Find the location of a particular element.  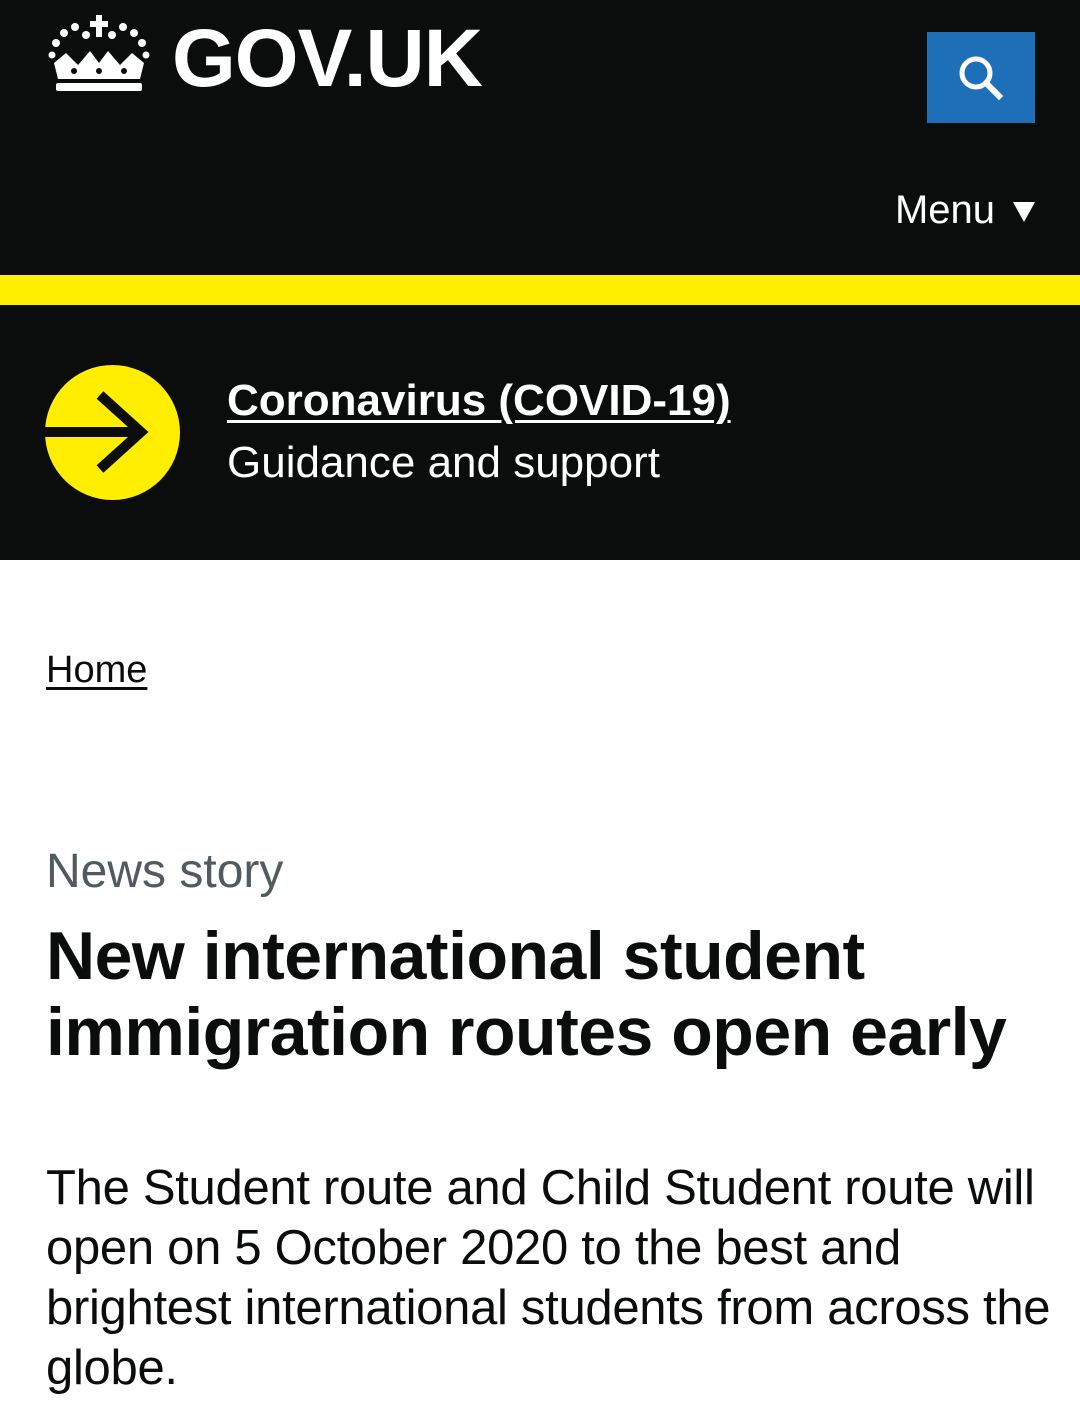

header-stripe is located at coordinates (540, 290).